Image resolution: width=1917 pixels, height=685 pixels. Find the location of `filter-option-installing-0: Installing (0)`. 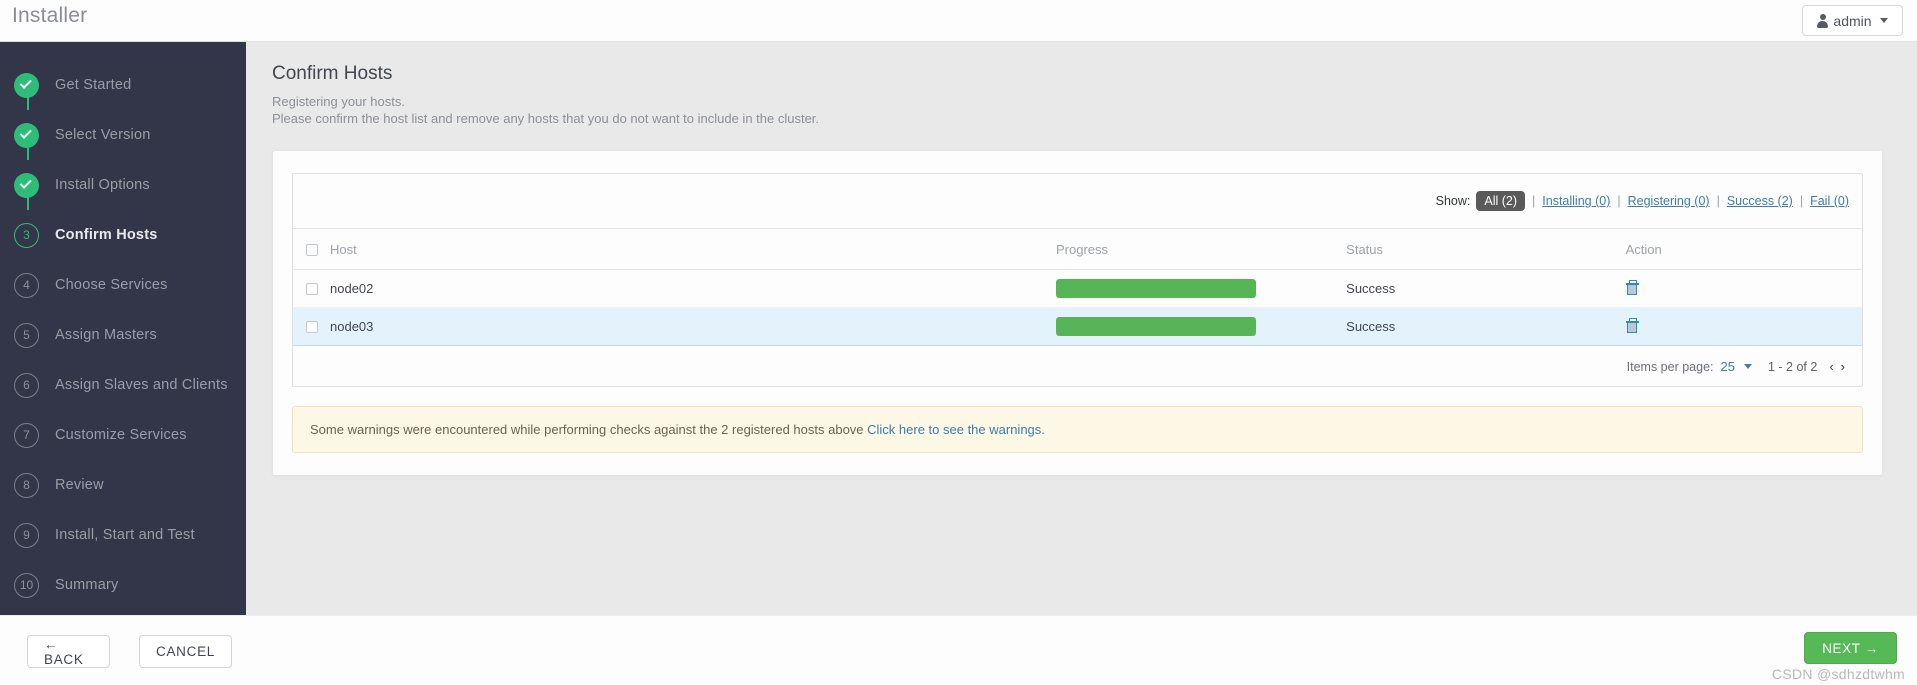

filter-option-installing-0: Installing (0) is located at coordinates (1576, 201).